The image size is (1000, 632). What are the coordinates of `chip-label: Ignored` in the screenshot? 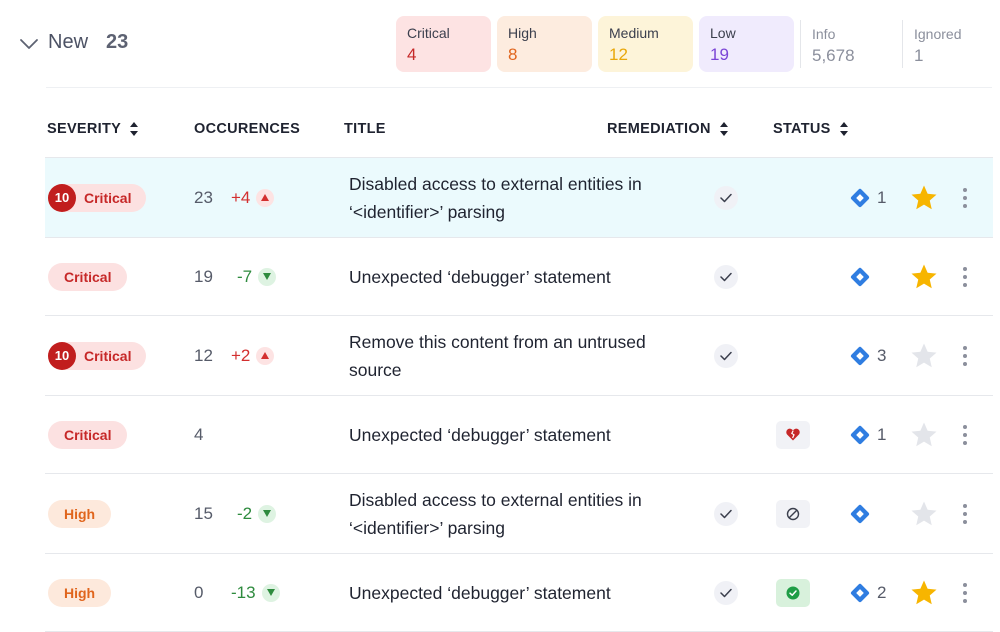 It's located at (938, 34).